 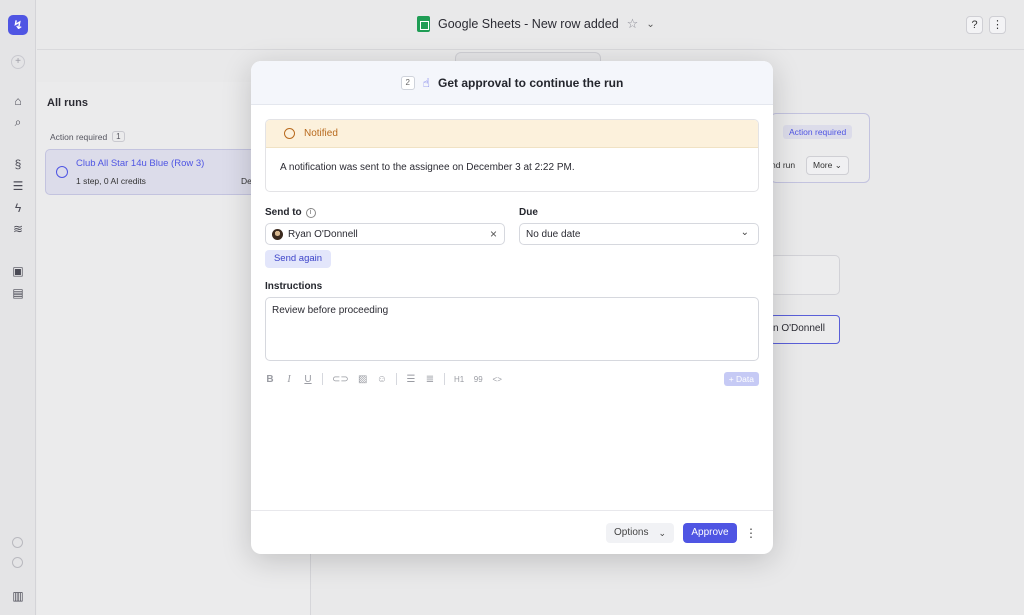 What do you see at coordinates (321, 133) in the screenshot?
I see `notice-label: Notified` at bounding box center [321, 133].